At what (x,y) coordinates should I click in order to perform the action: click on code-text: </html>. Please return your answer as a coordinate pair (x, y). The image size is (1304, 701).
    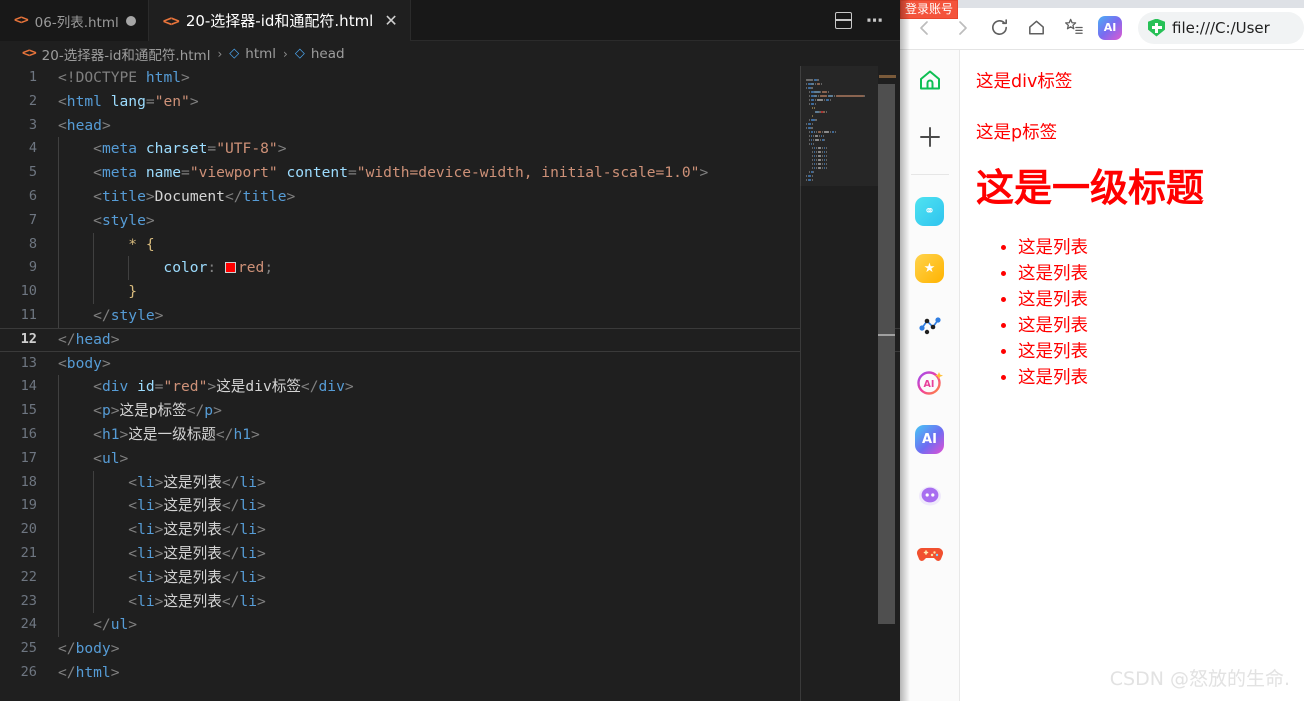
    Looking at the image, I should click on (479, 673).